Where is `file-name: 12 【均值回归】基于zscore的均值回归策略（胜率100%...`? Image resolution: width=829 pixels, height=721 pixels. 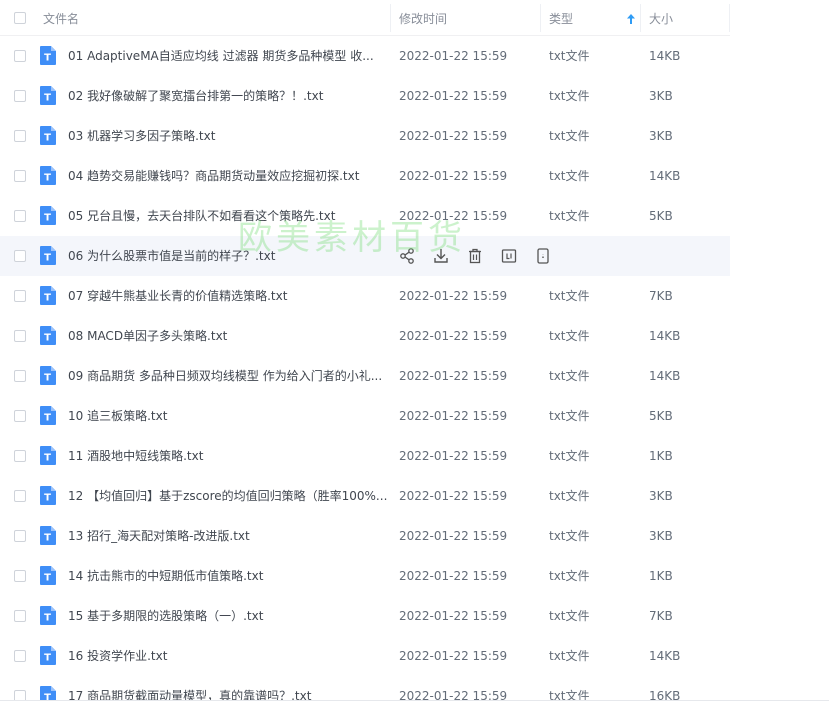
file-name: 12 【均值回归】基于zscore的均值回归策略（胜率100%... is located at coordinates (228, 496).